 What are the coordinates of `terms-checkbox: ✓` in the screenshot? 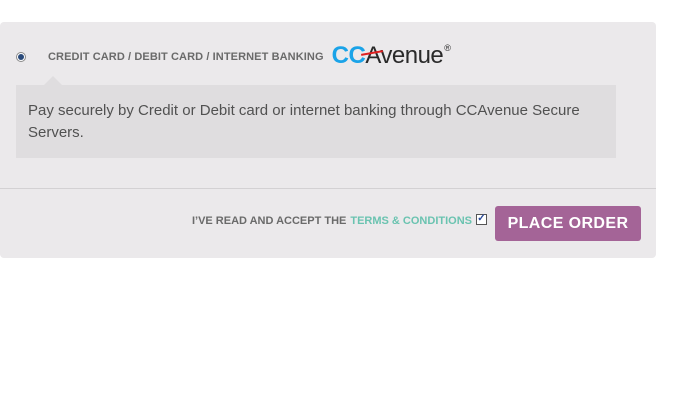 It's located at (481, 219).